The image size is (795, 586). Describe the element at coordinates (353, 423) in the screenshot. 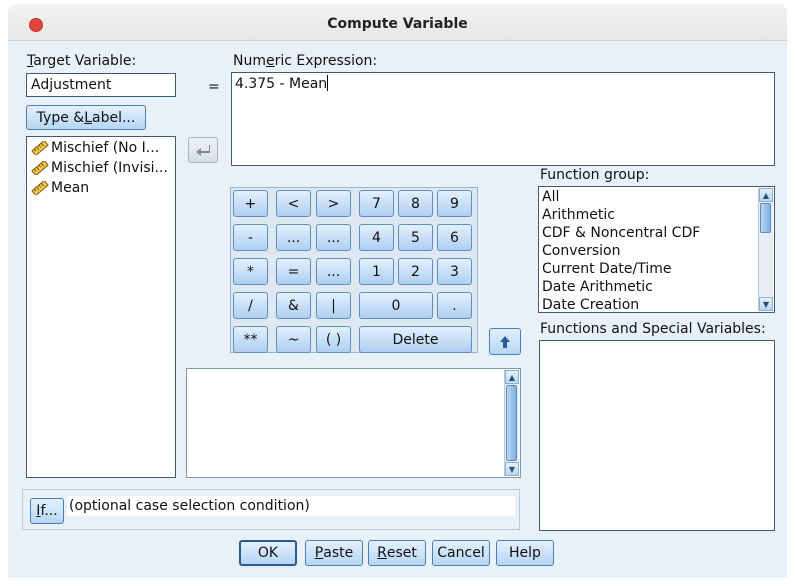

I see `function-description: ▲ ▼` at that location.